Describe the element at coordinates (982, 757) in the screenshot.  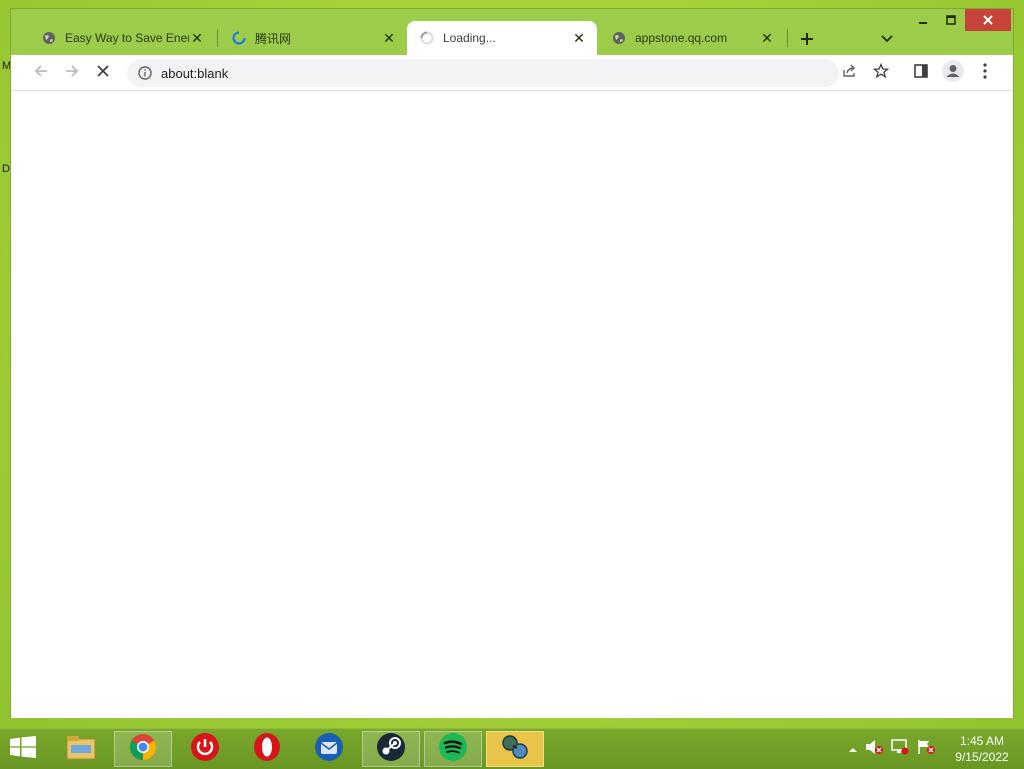
I see `clock-date: 9/15/2022` at that location.